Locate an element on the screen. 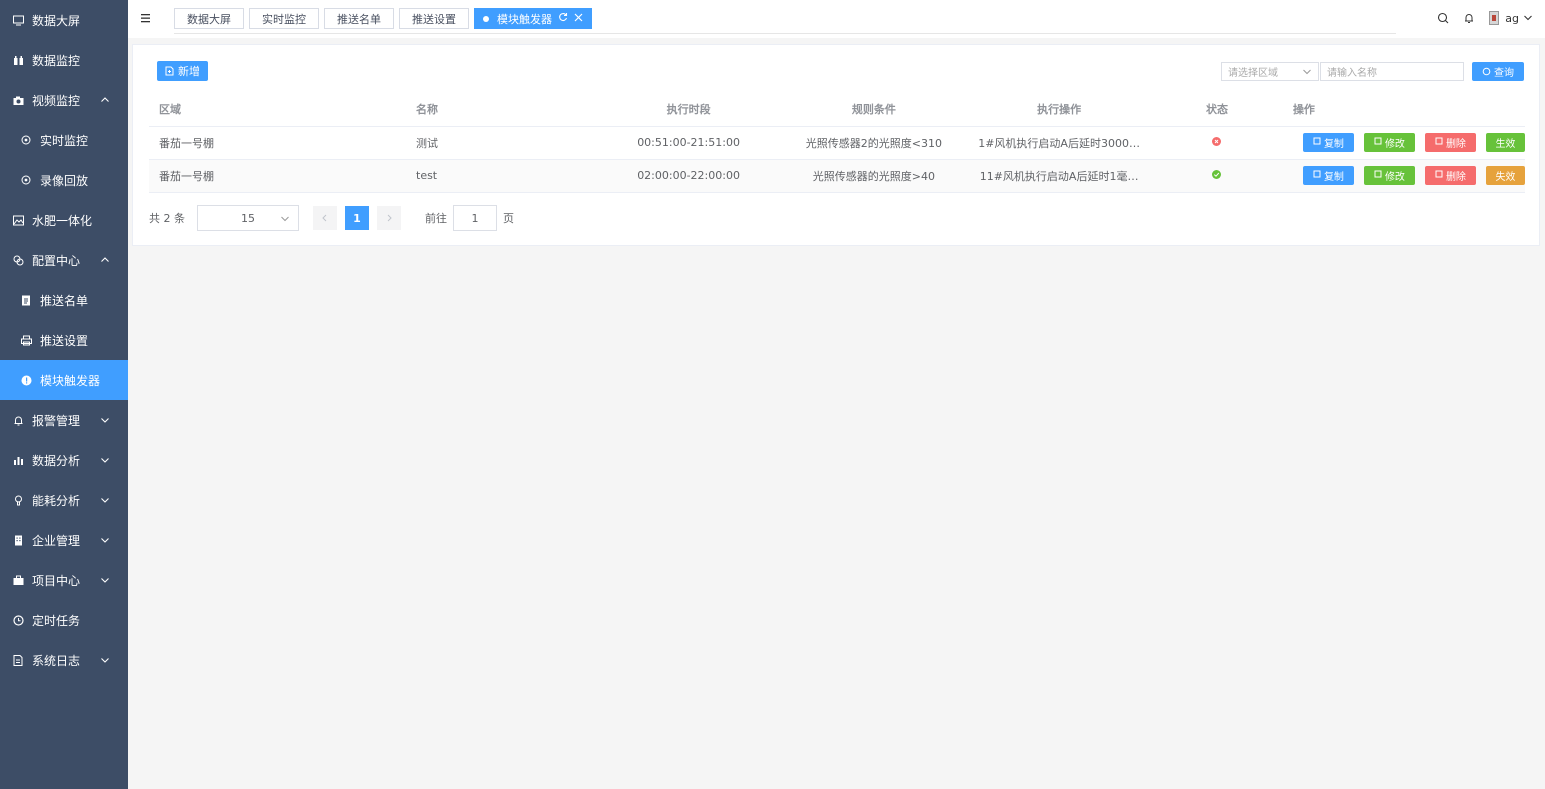 The image size is (1545, 789). chevron-right-icon is located at coordinates (389, 218).